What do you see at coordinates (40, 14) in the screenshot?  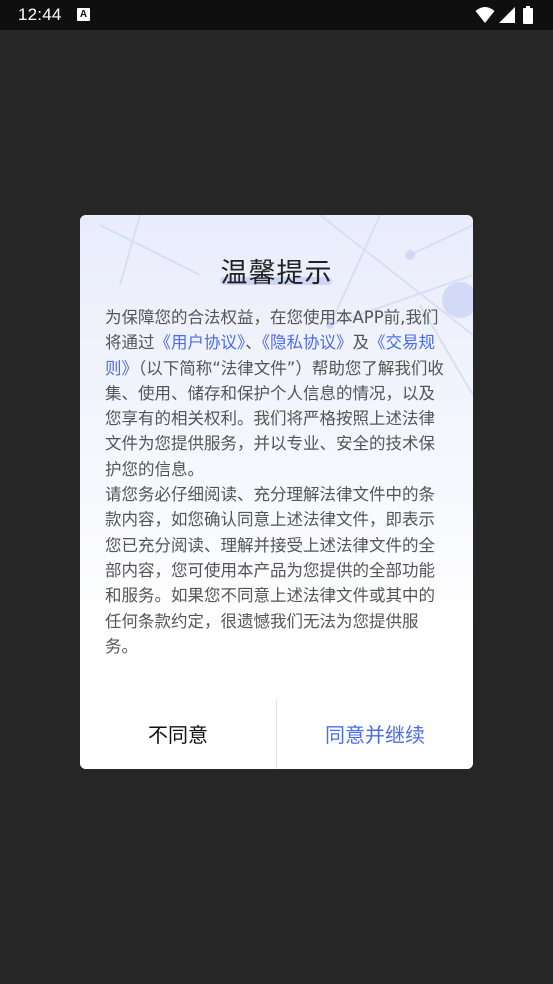 I see `status-time: 12:44` at bounding box center [40, 14].